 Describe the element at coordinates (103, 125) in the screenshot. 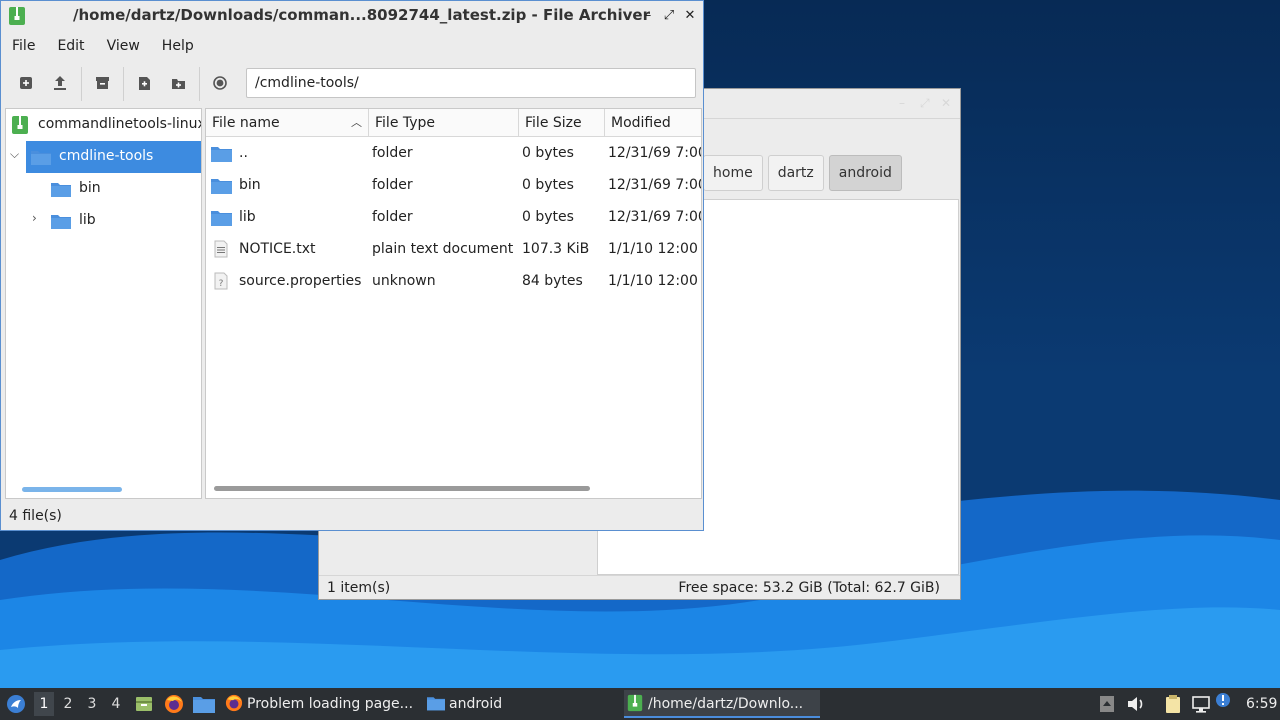

I see `tree-item-root: commandlinetools-linux` at that location.